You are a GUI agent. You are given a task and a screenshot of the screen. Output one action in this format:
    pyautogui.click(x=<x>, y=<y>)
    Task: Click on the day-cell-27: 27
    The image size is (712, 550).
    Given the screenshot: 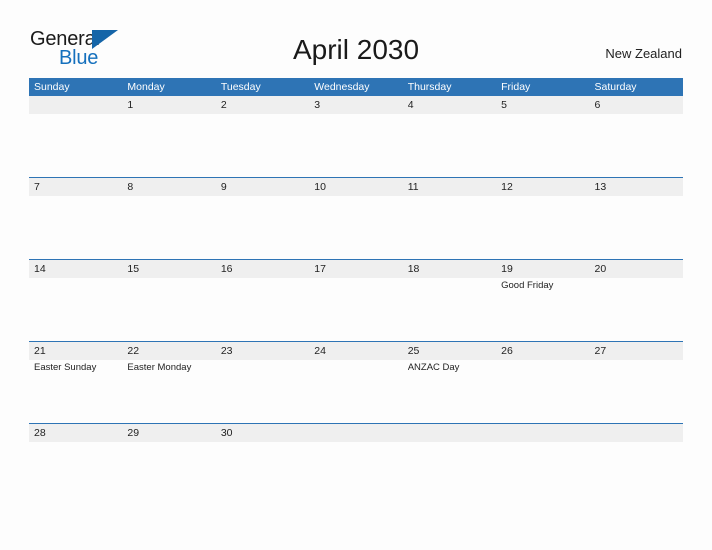 What is the action you would take?
    pyautogui.click(x=636, y=382)
    